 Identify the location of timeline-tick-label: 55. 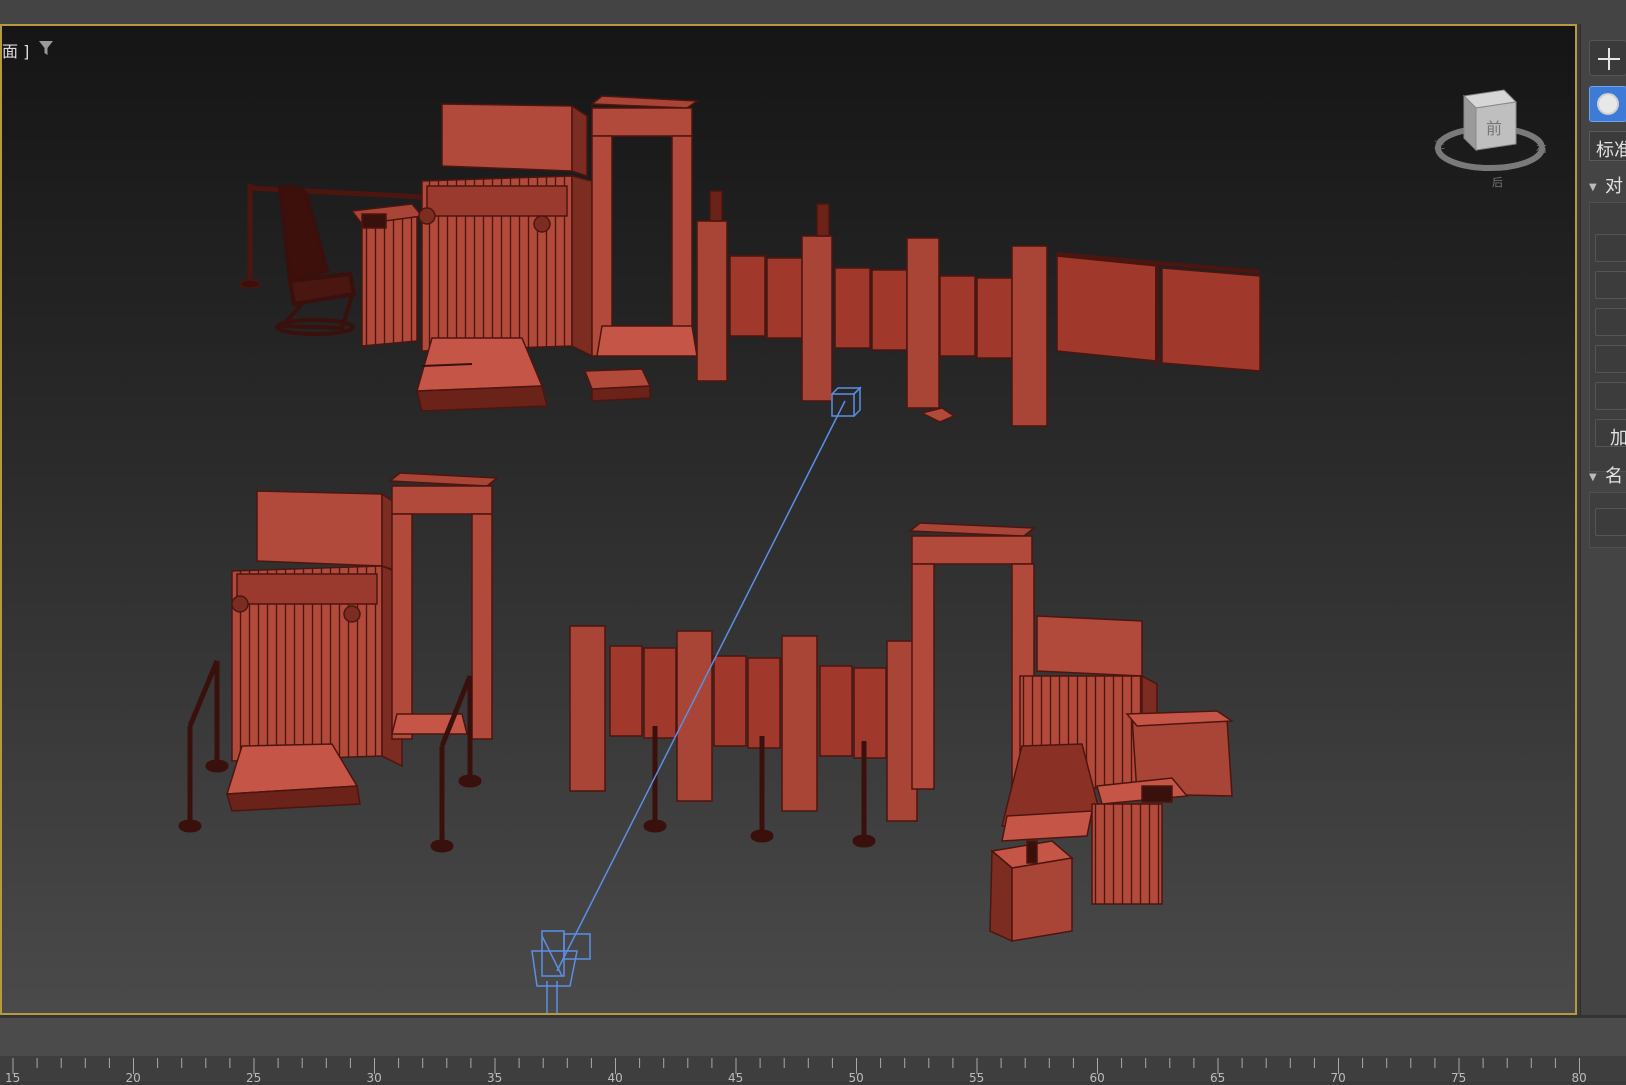
(977, 1078).